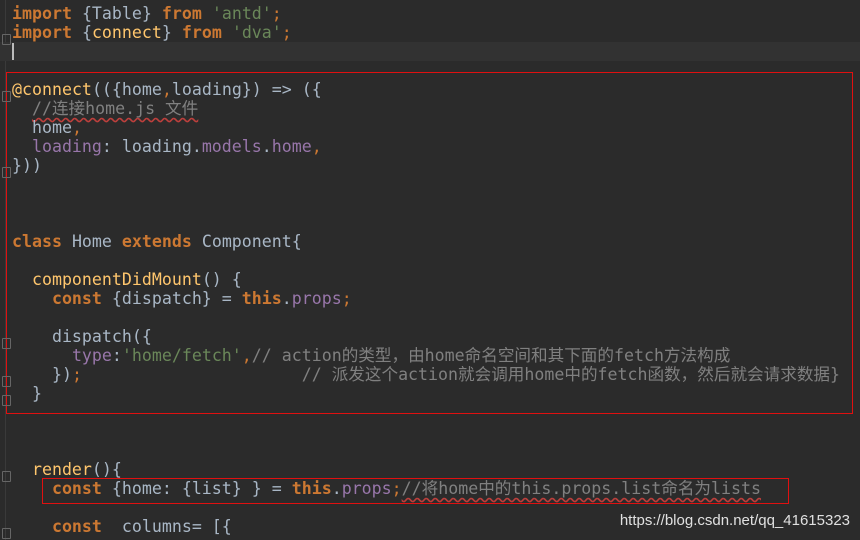  What do you see at coordinates (166, 526) in the screenshot?
I see `code-token: columns= [{` at bounding box center [166, 526].